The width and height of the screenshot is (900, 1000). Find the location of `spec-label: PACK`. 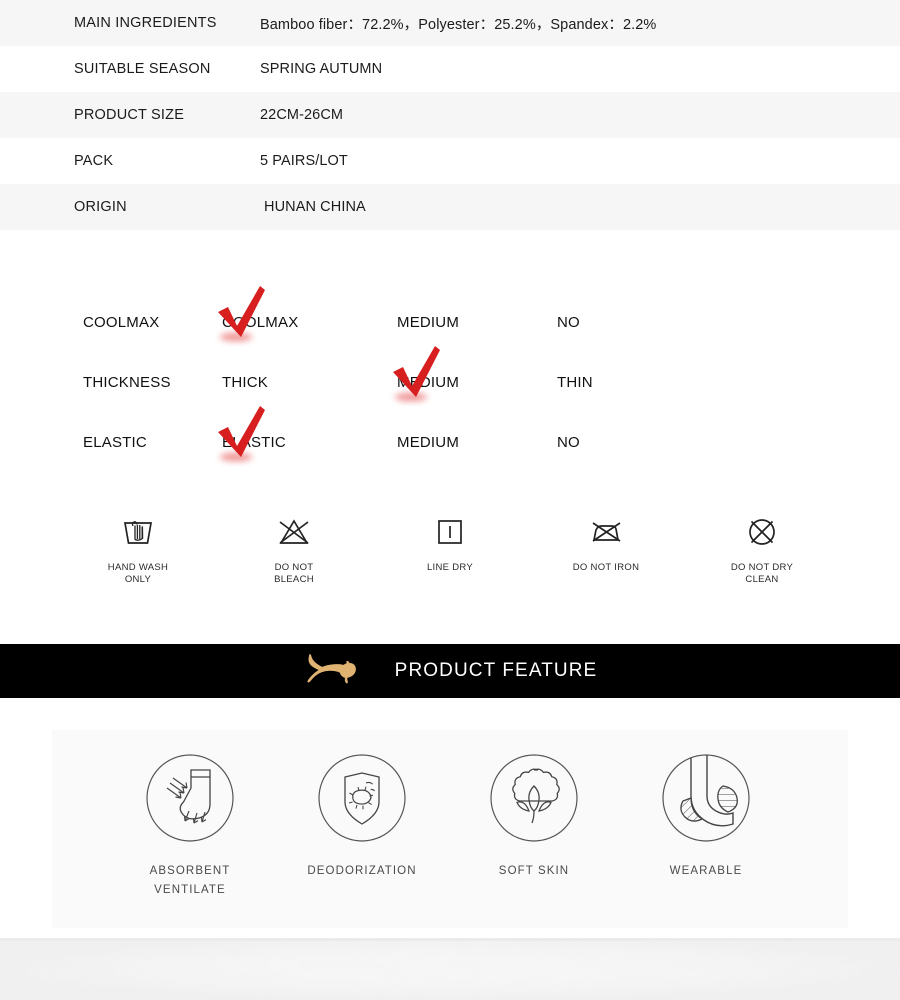

spec-label: PACK is located at coordinates (94, 161).